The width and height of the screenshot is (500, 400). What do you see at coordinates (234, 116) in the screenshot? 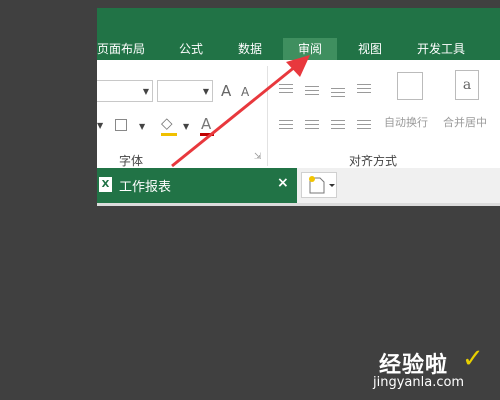
I see `annotation-arrow-shaft` at bounding box center [234, 116].